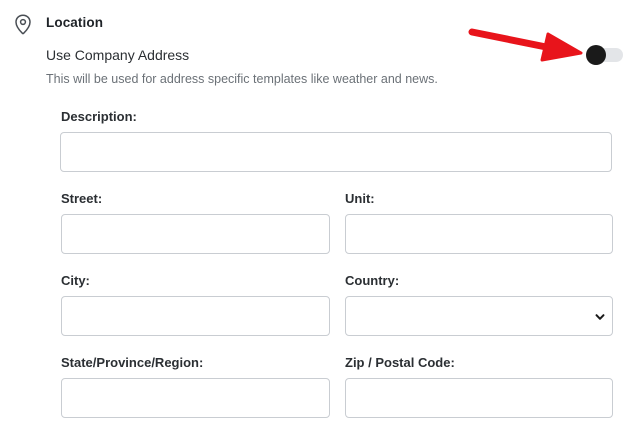 This screenshot has height=442, width=636. What do you see at coordinates (479, 316) in the screenshot?
I see `country-select` at bounding box center [479, 316].